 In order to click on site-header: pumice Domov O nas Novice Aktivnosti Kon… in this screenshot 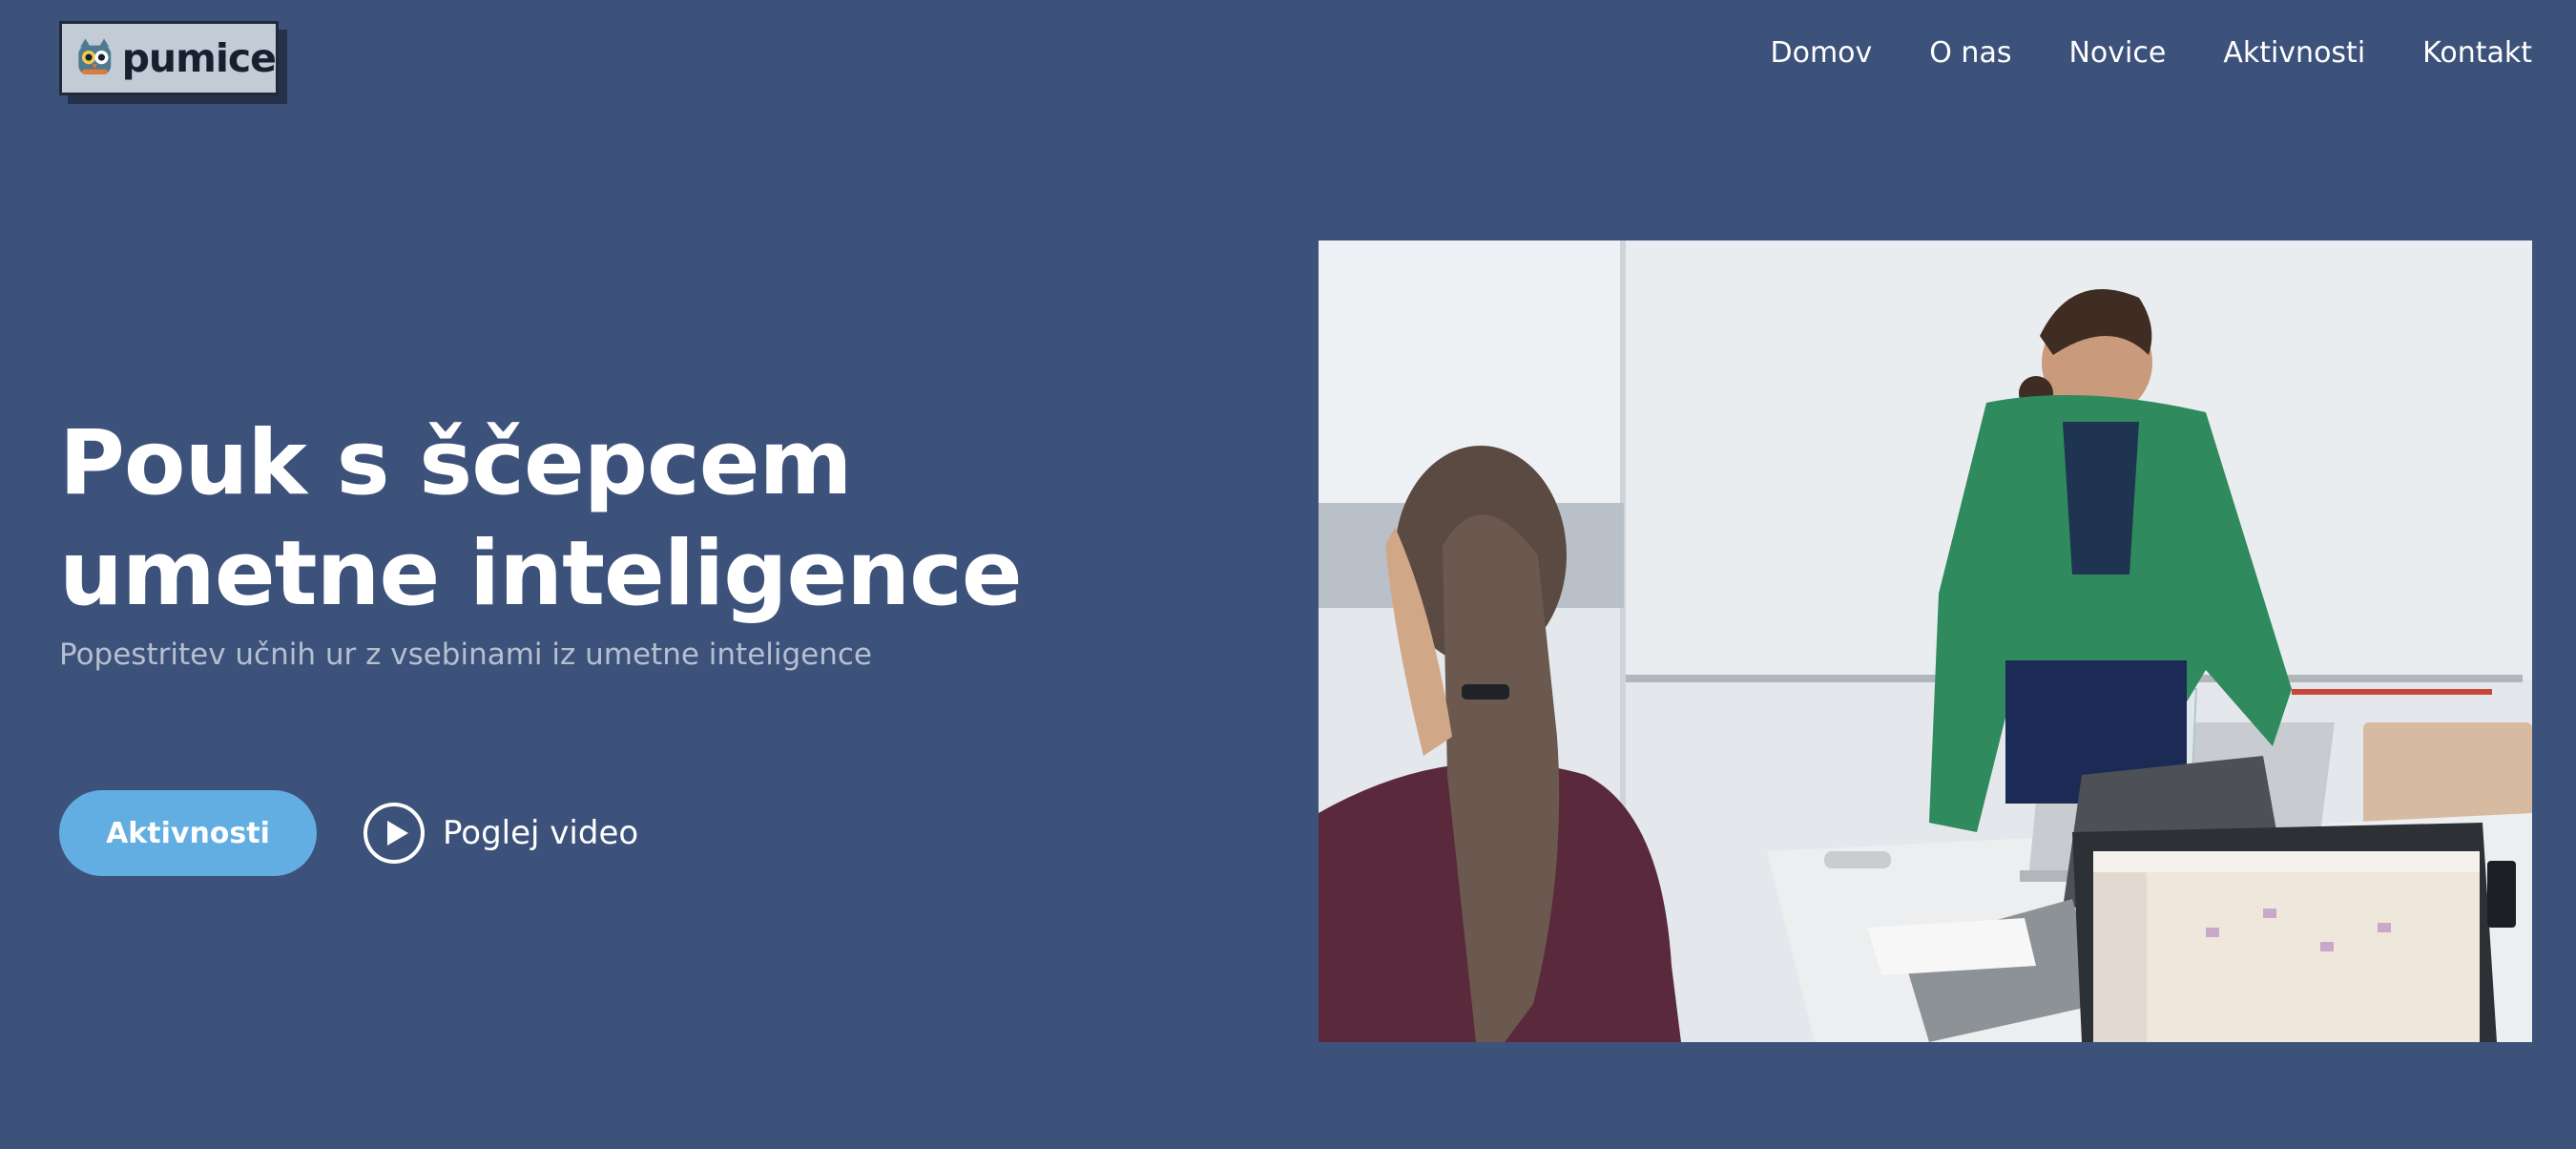, I will do `click(1288, 62)`.